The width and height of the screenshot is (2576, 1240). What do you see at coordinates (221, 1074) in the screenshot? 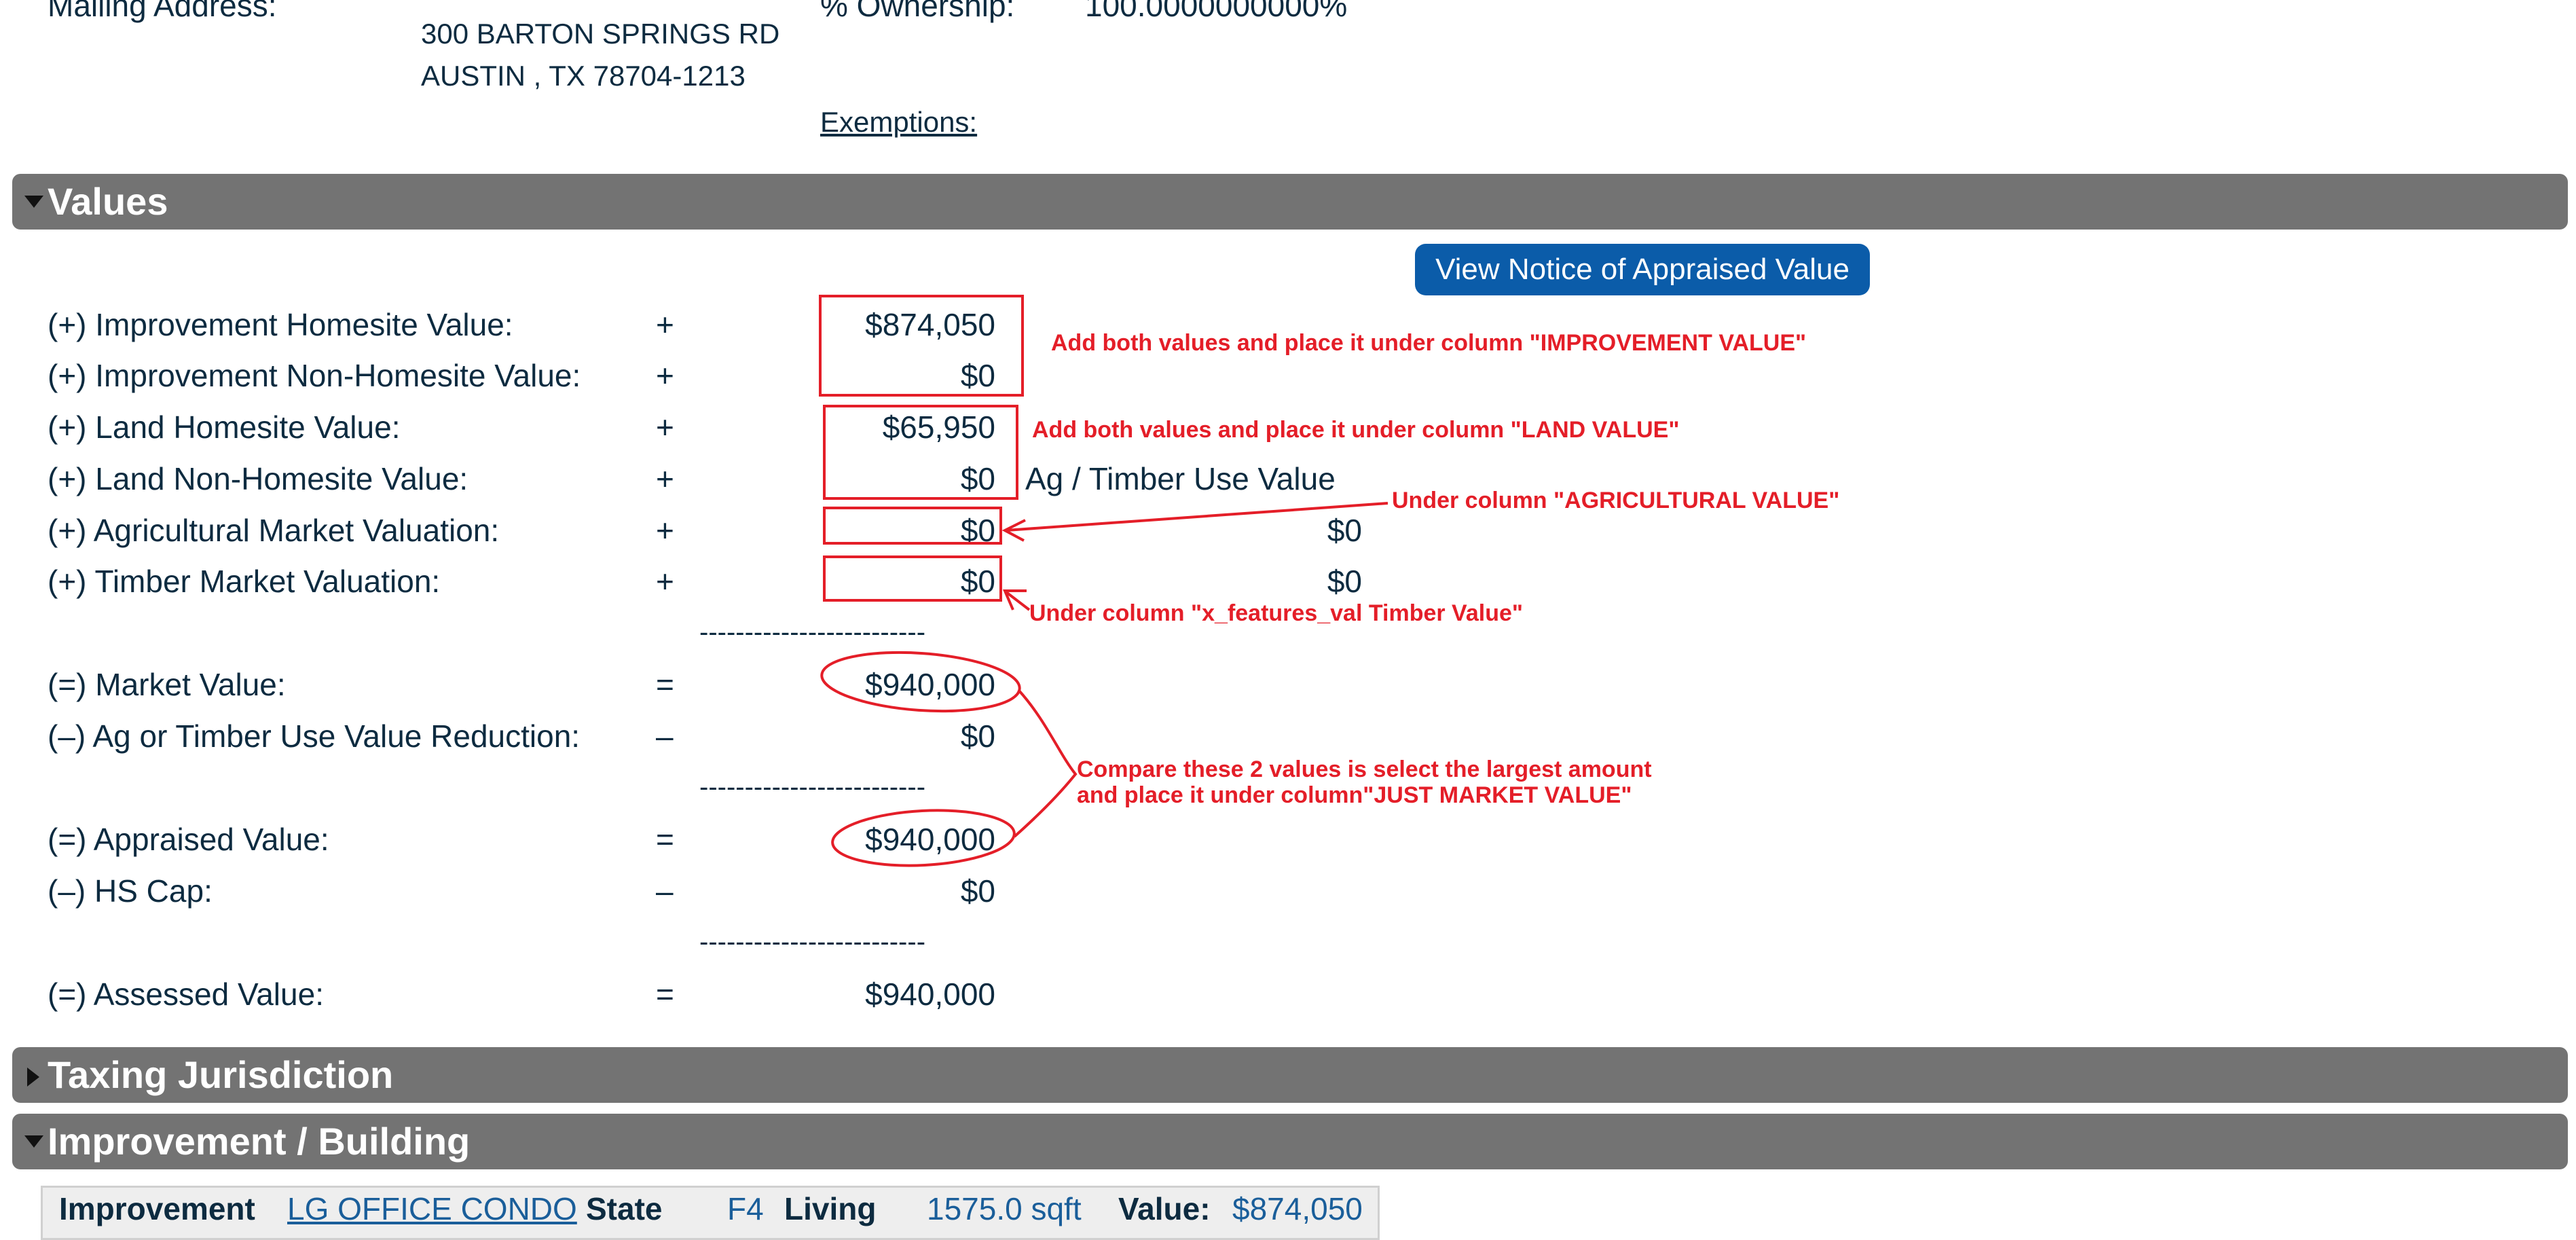
I see `taxing-section-title: Taxing Jurisdiction` at bounding box center [221, 1074].